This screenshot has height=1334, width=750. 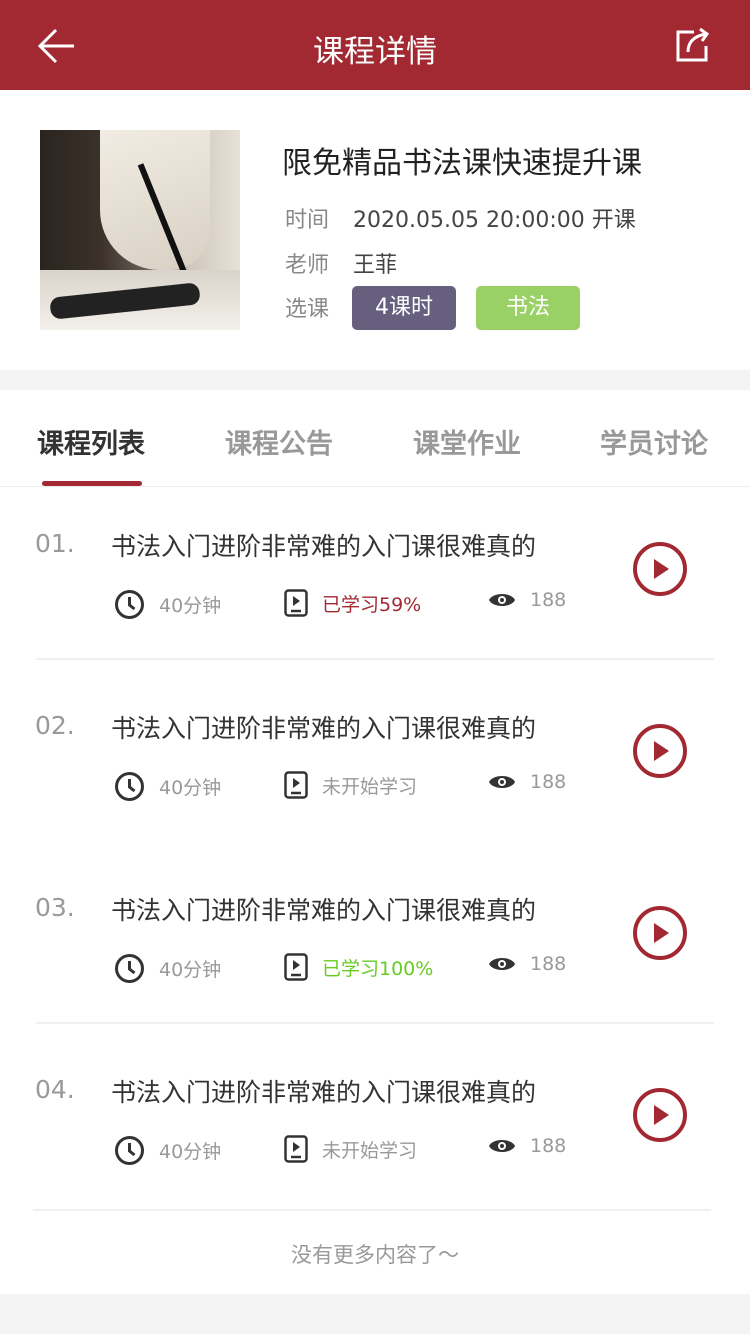 I want to click on study-progress: 已学习59%, so click(x=352, y=603).